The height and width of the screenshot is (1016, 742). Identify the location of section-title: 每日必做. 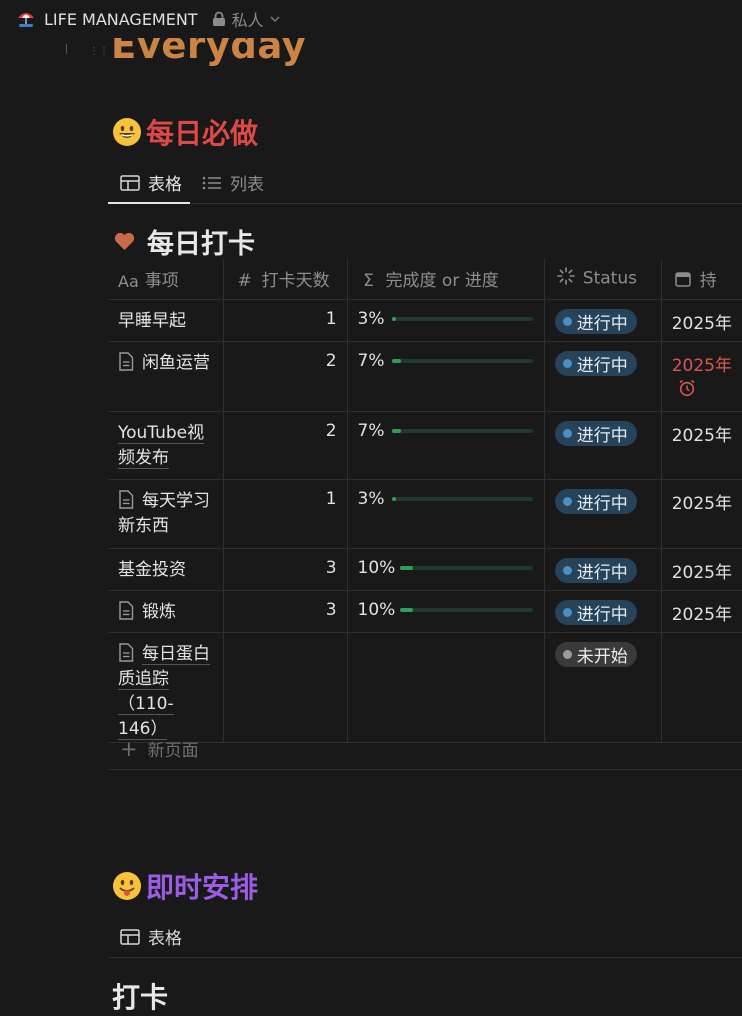
(202, 133).